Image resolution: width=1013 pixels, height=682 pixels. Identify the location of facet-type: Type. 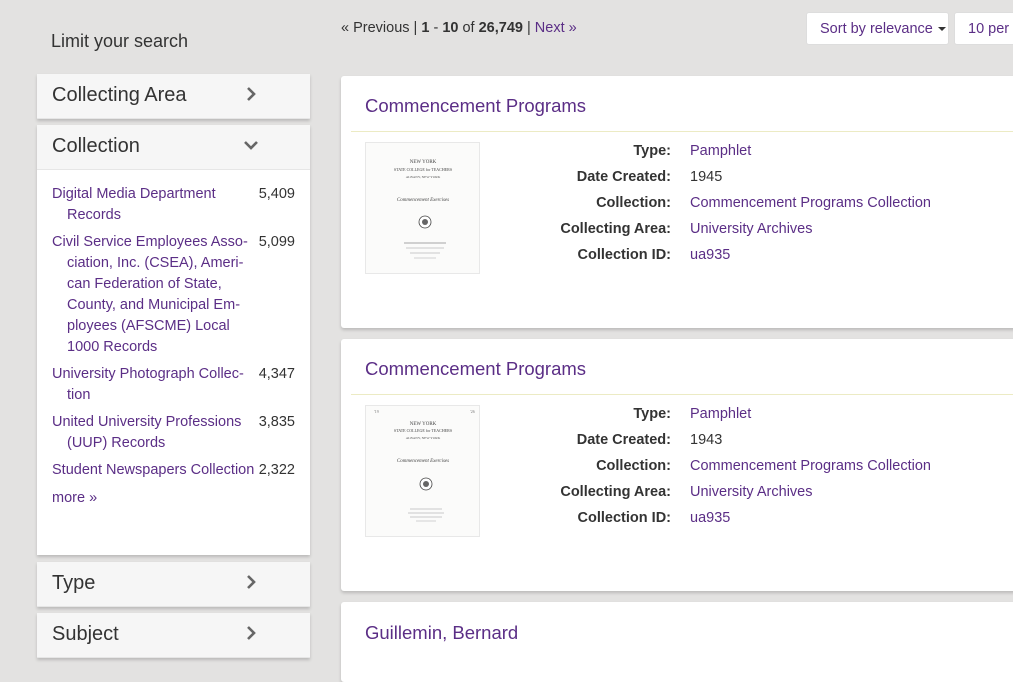
(173, 584).